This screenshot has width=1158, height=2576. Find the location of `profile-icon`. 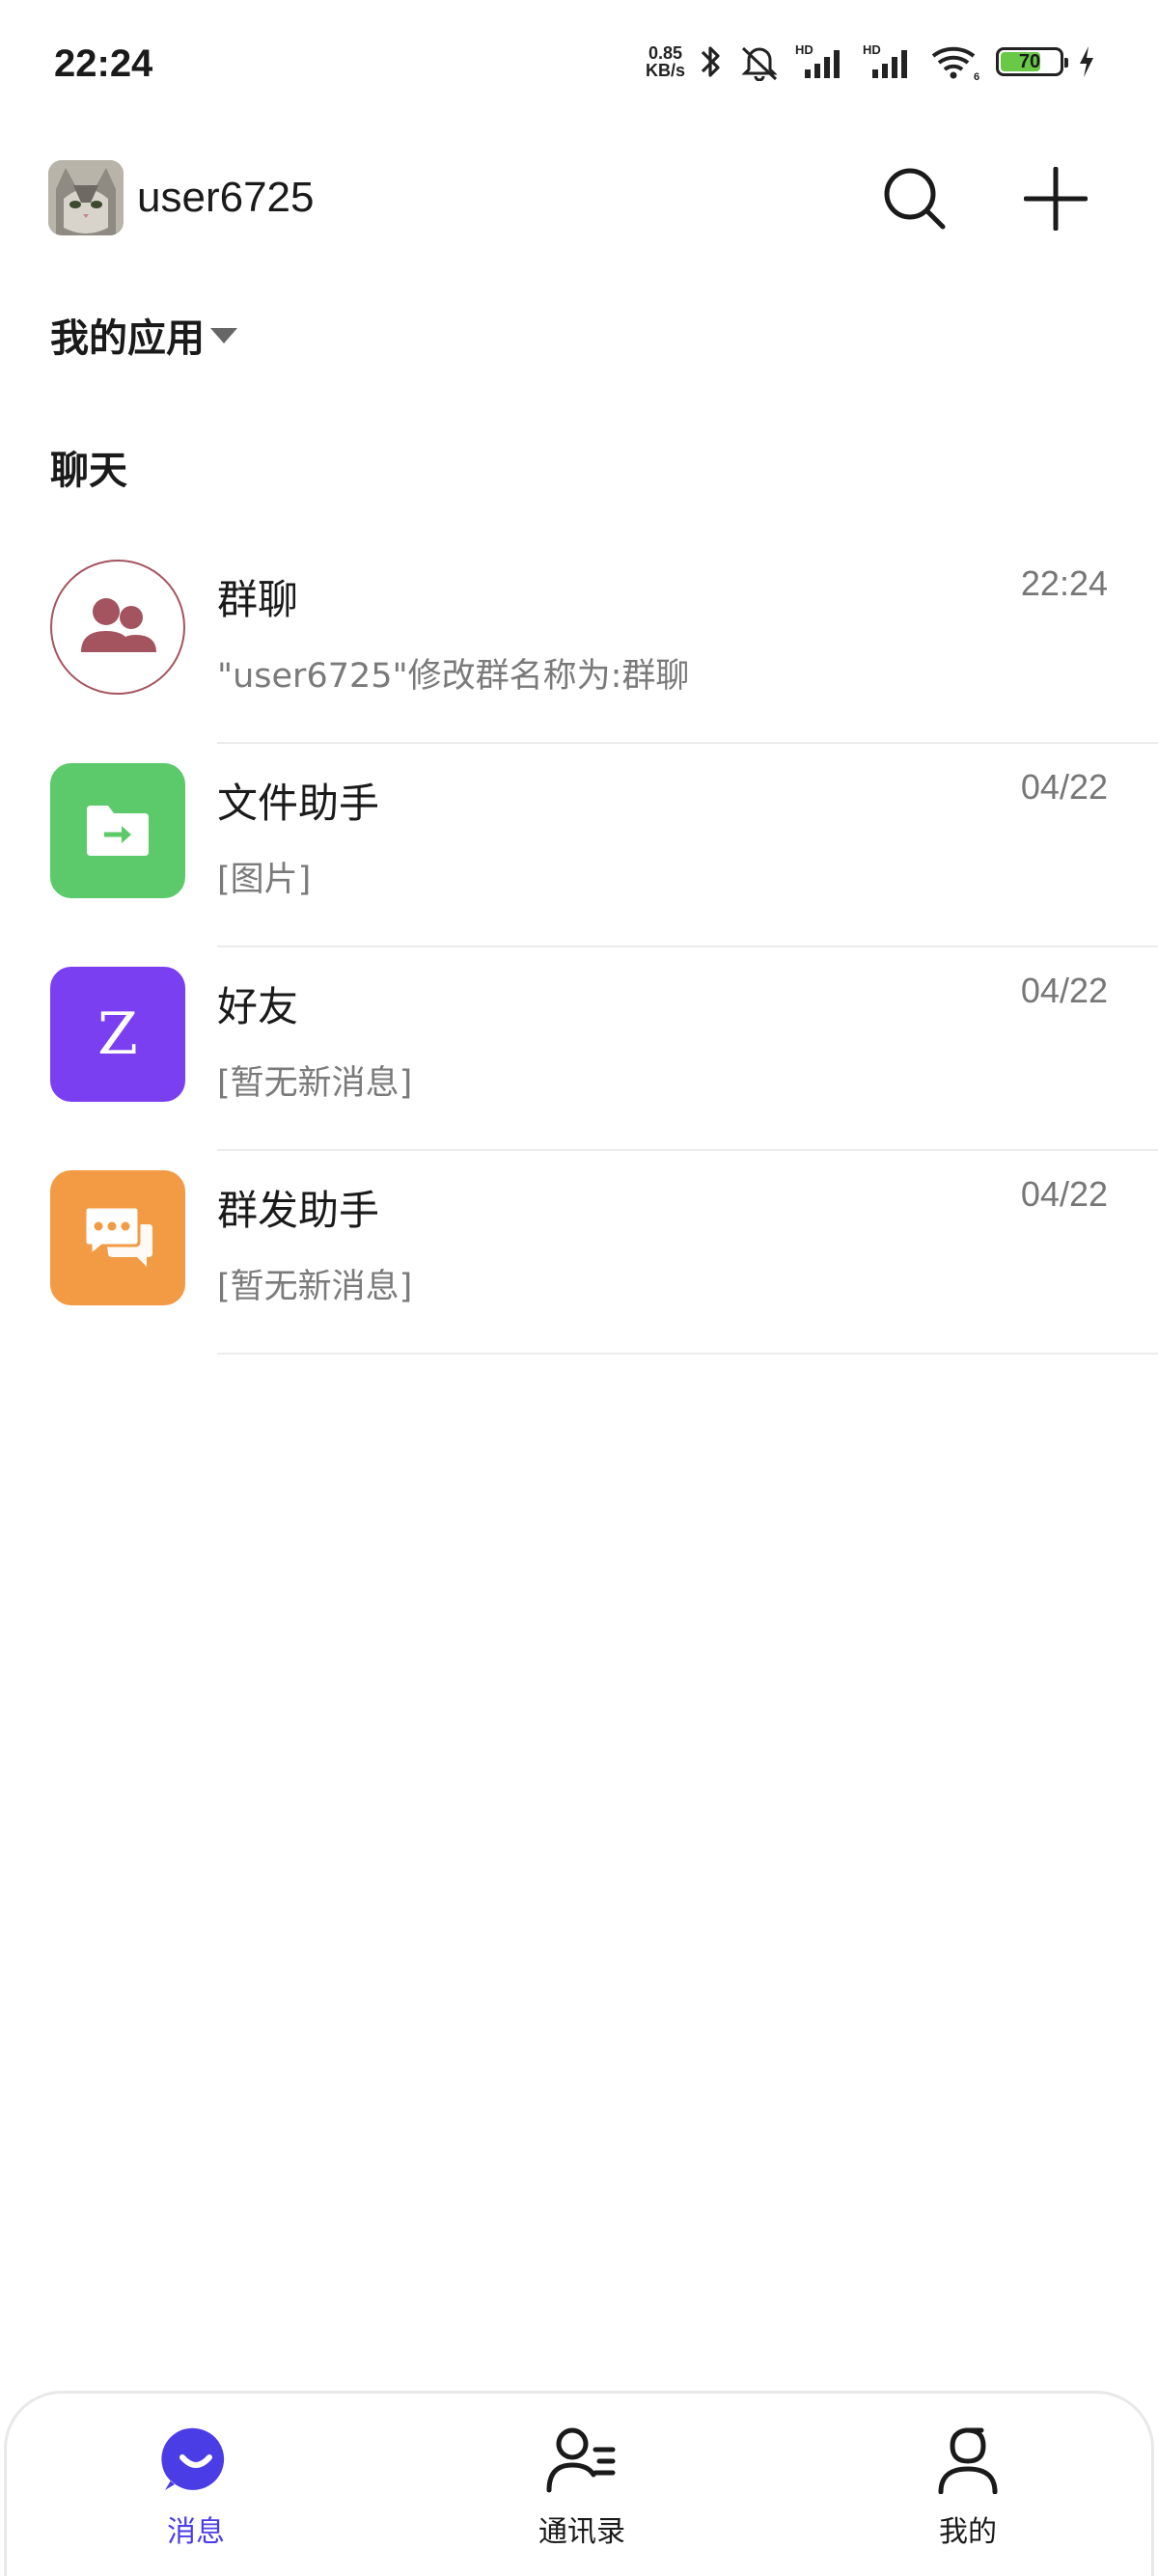

profile-icon is located at coordinates (968, 2459).